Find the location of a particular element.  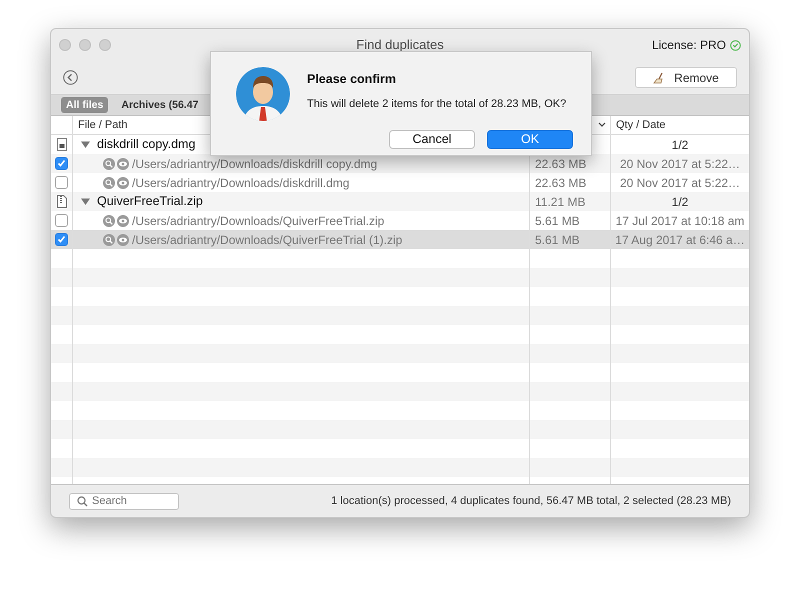

close-button is located at coordinates (65, 45).